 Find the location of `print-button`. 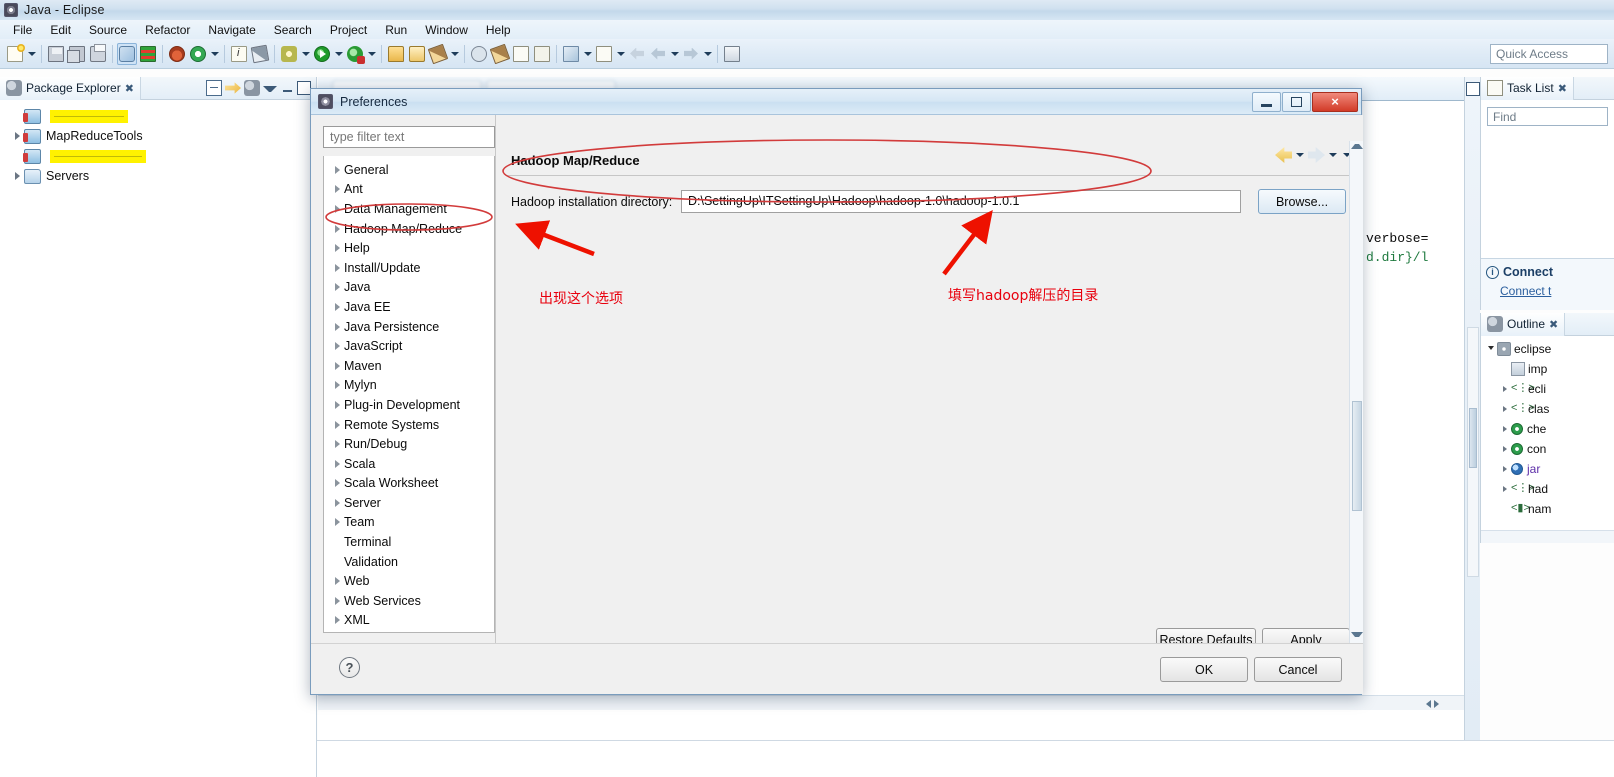

print-button is located at coordinates (98, 54).